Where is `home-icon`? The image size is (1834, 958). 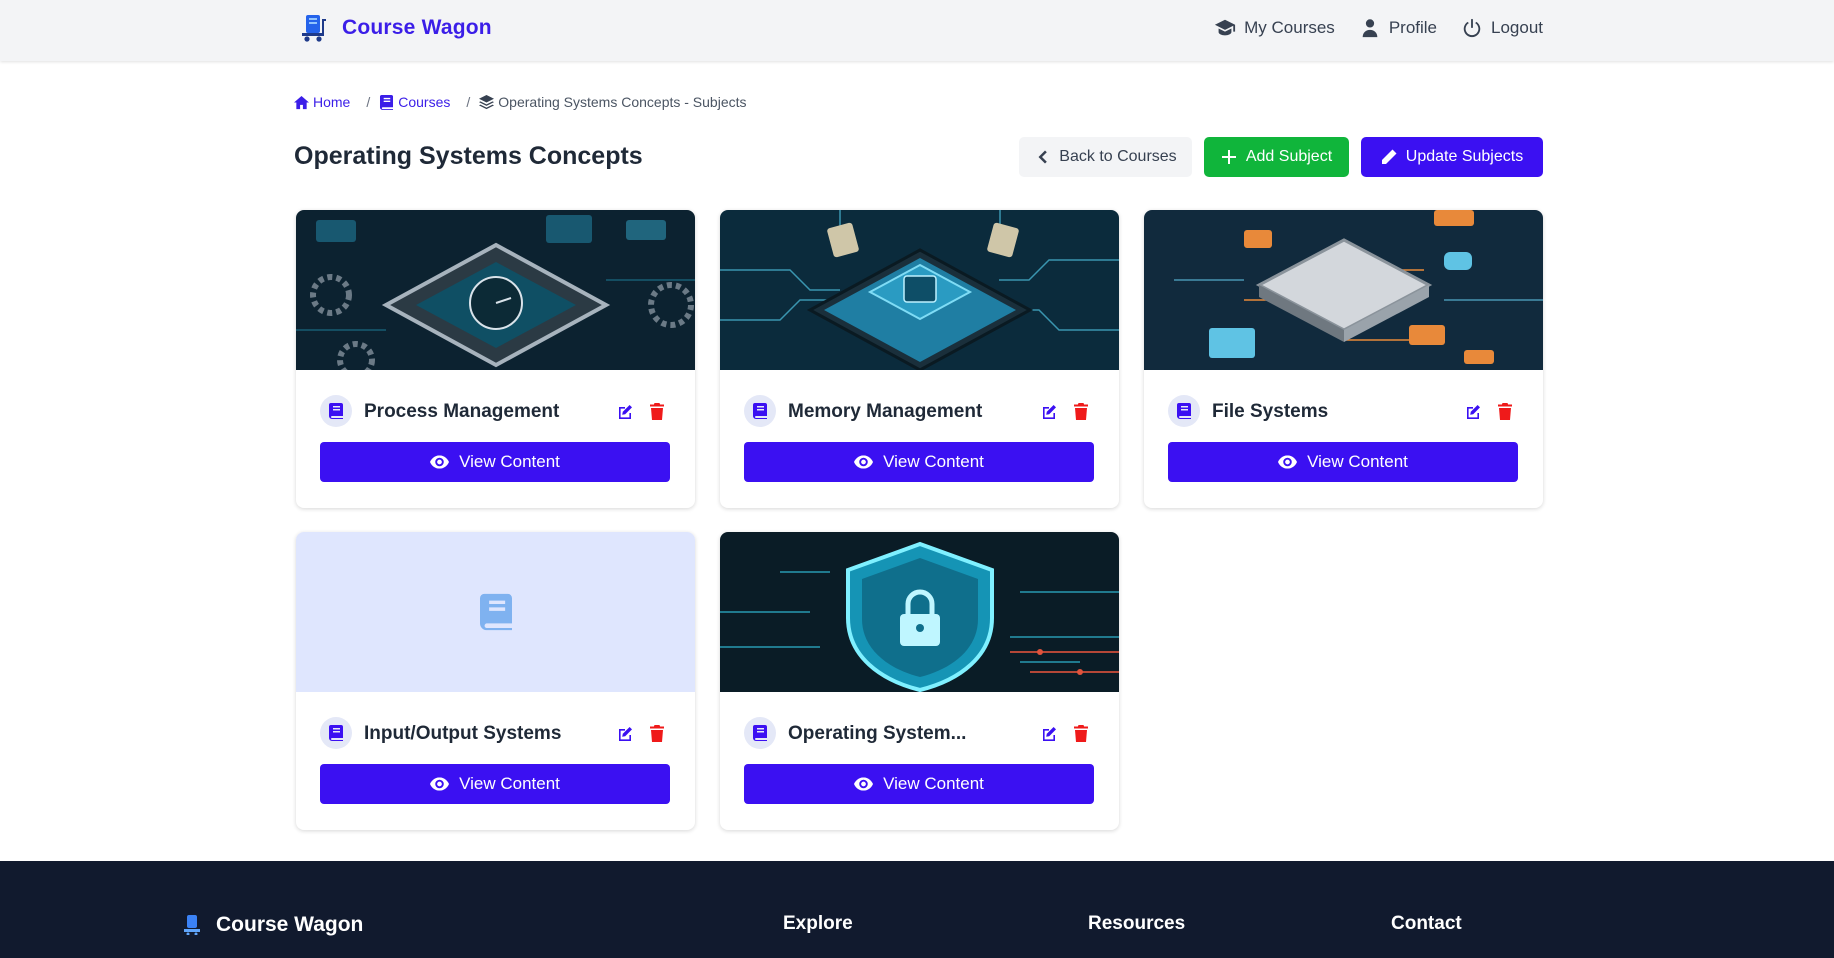 home-icon is located at coordinates (301, 102).